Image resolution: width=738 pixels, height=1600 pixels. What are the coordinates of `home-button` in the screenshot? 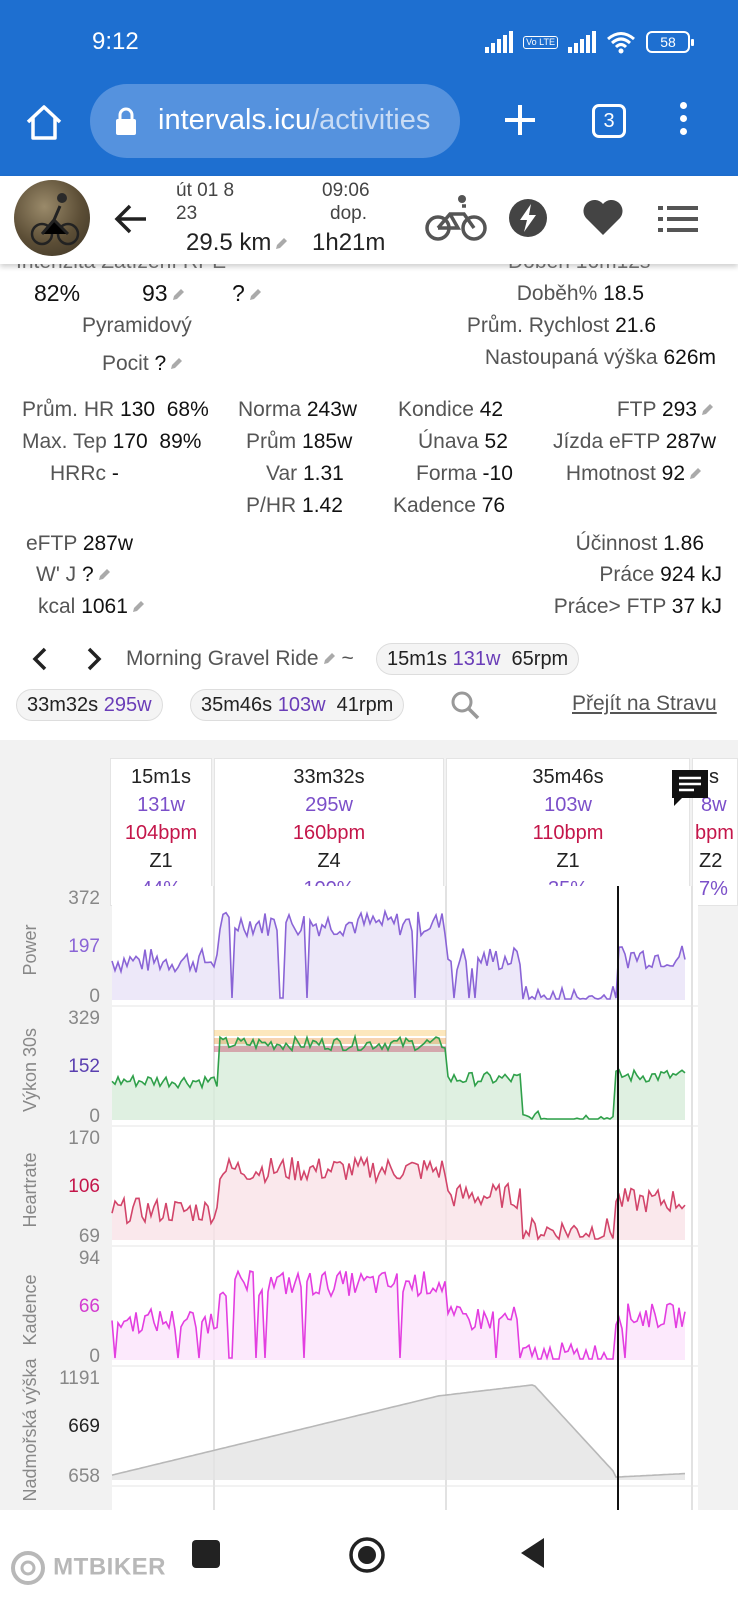 It's located at (367, 1555).